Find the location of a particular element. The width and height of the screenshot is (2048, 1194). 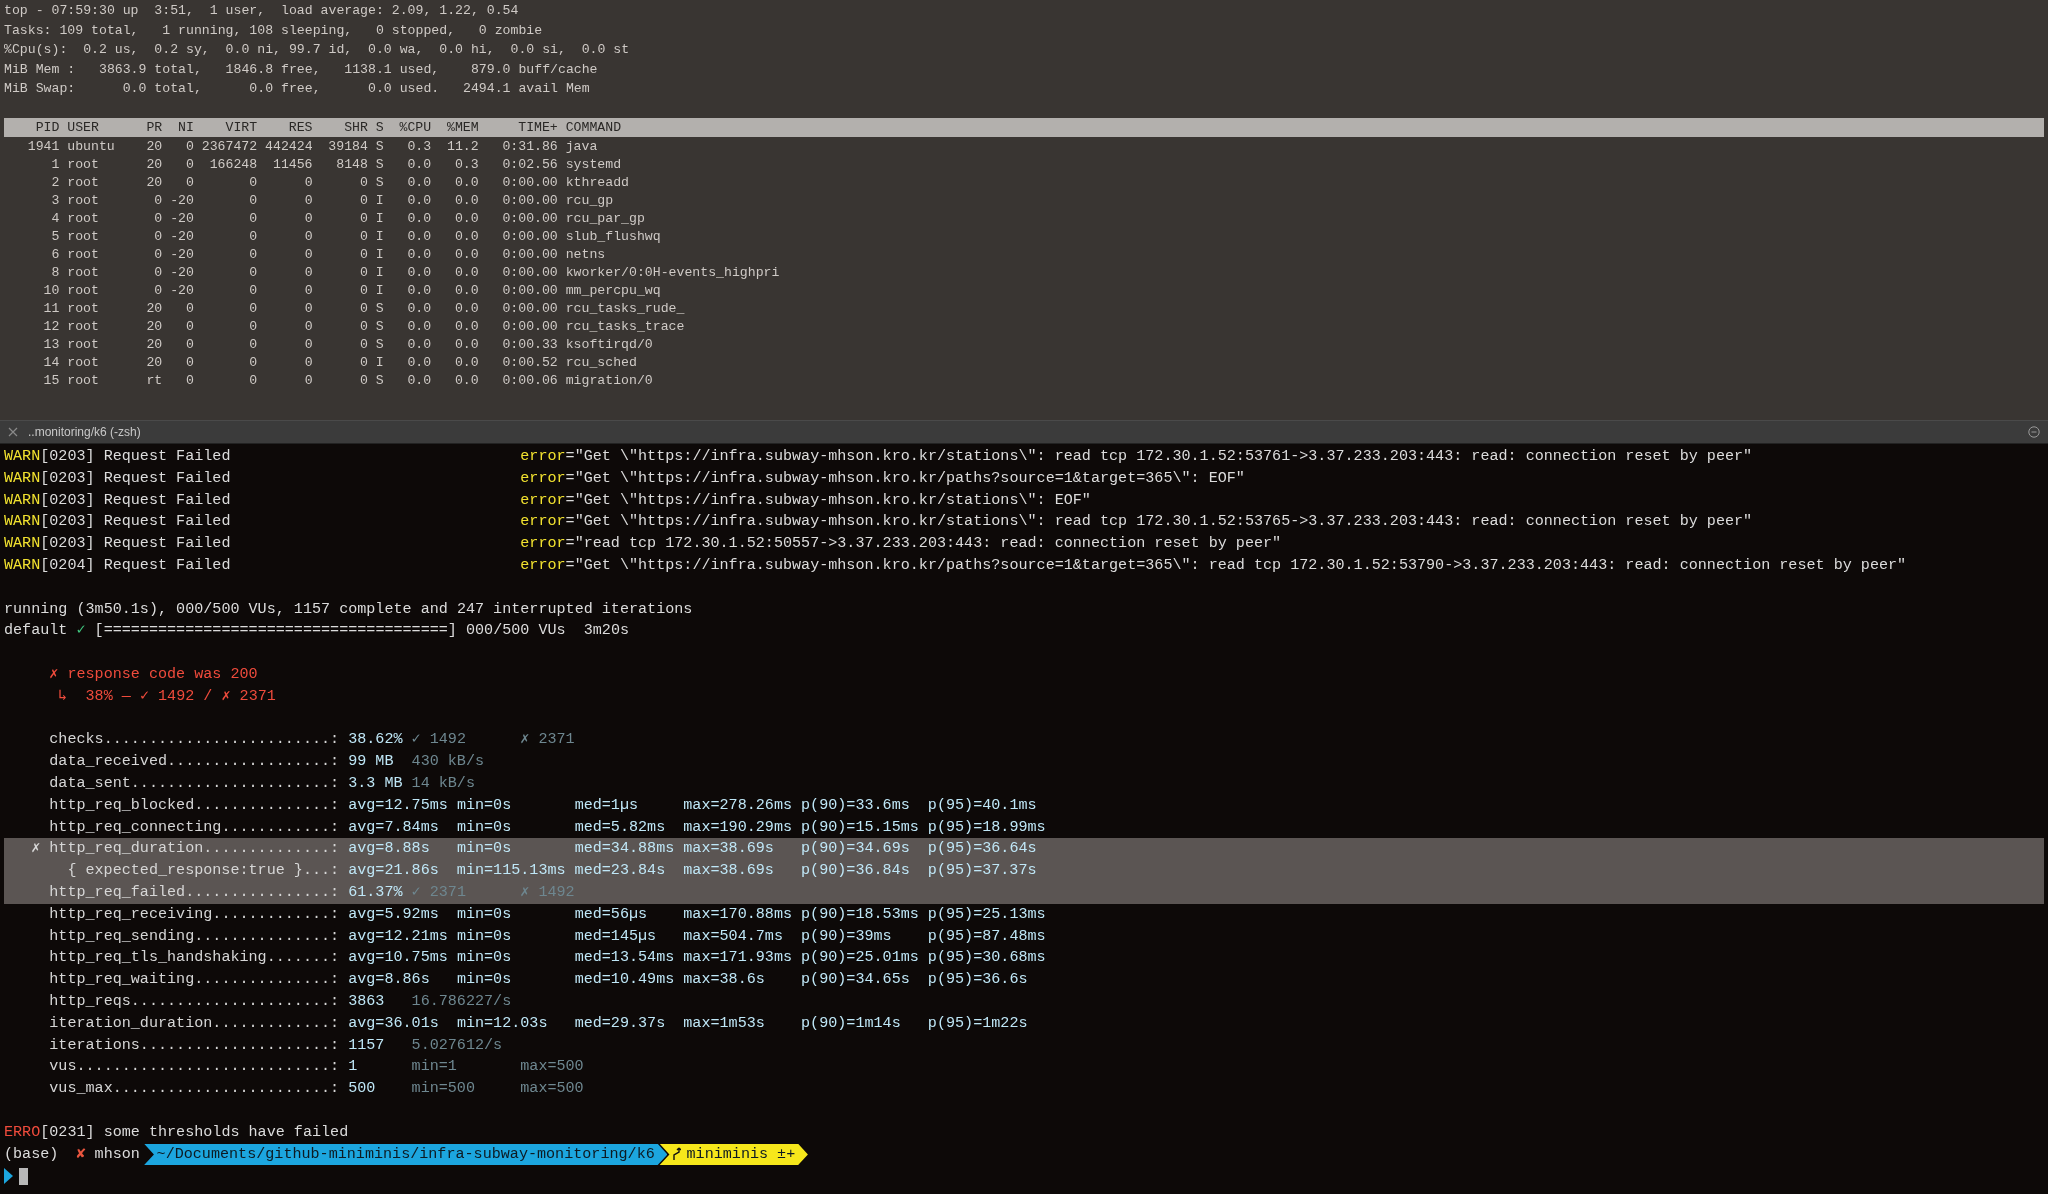

metric-value: p(90)=34.65s is located at coordinates (856, 980).